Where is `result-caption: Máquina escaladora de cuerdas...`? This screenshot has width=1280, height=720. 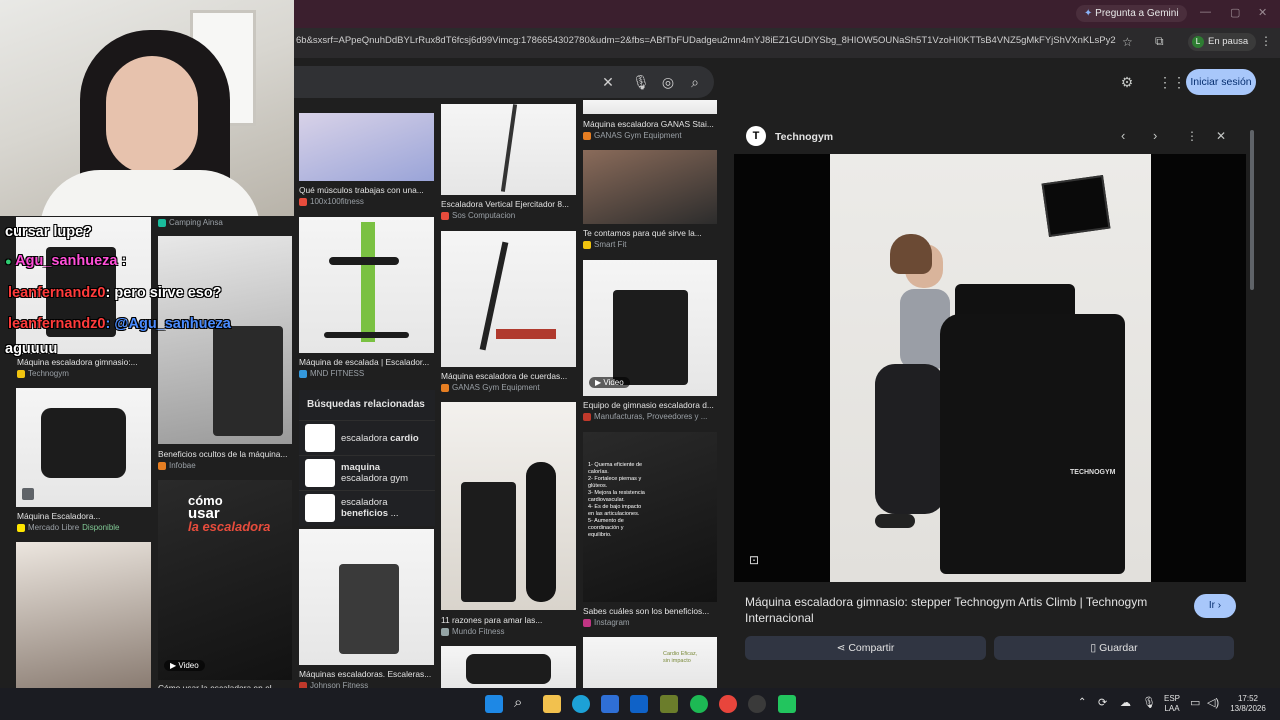 result-caption: Máquina escaladora de cuerdas... is located at coordinates (508, 376).